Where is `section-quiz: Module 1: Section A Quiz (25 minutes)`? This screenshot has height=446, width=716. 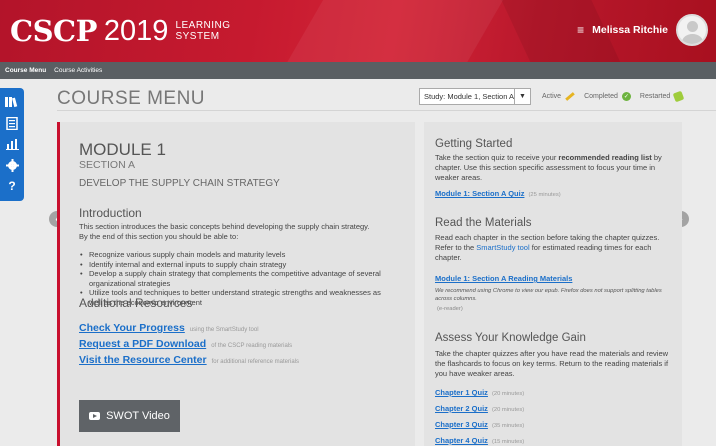
section-quiz: Module 1: Section A Quiz (25 minutes) is located at coordinates (498, 193).